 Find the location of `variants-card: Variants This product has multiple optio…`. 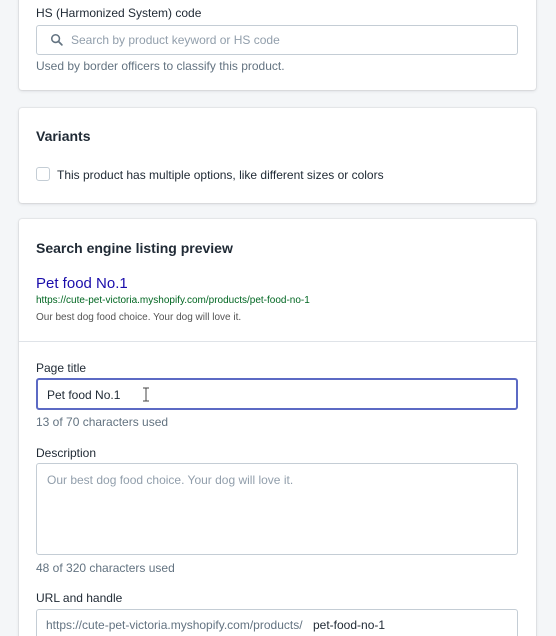

variants-card: Variants This product has multiple optio… is located at coordinates (277, 155).